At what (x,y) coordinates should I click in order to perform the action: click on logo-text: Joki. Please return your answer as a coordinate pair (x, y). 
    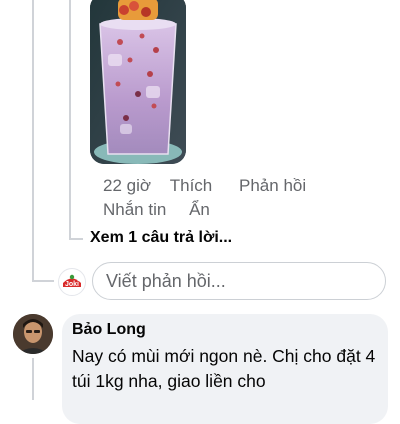
    Looking at the image, I should click on (72, 284).